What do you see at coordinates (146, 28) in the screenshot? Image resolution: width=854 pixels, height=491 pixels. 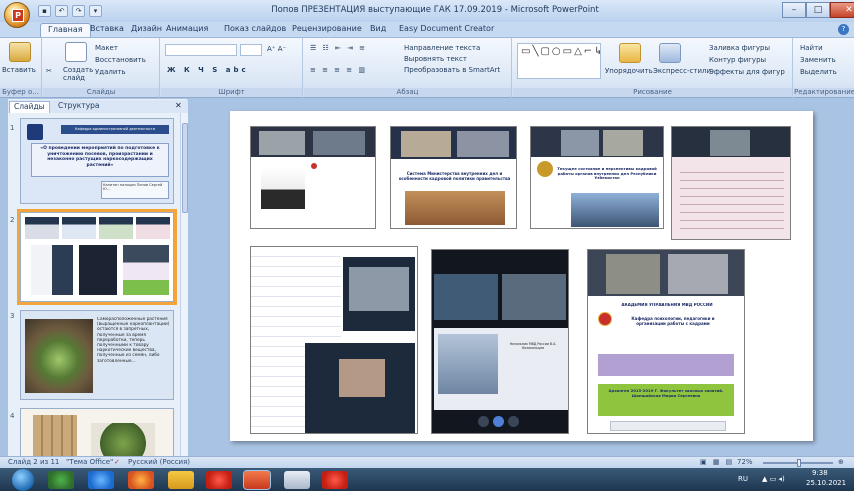 I see `tab-design: Дизайн` at bounding box center [146, 28].